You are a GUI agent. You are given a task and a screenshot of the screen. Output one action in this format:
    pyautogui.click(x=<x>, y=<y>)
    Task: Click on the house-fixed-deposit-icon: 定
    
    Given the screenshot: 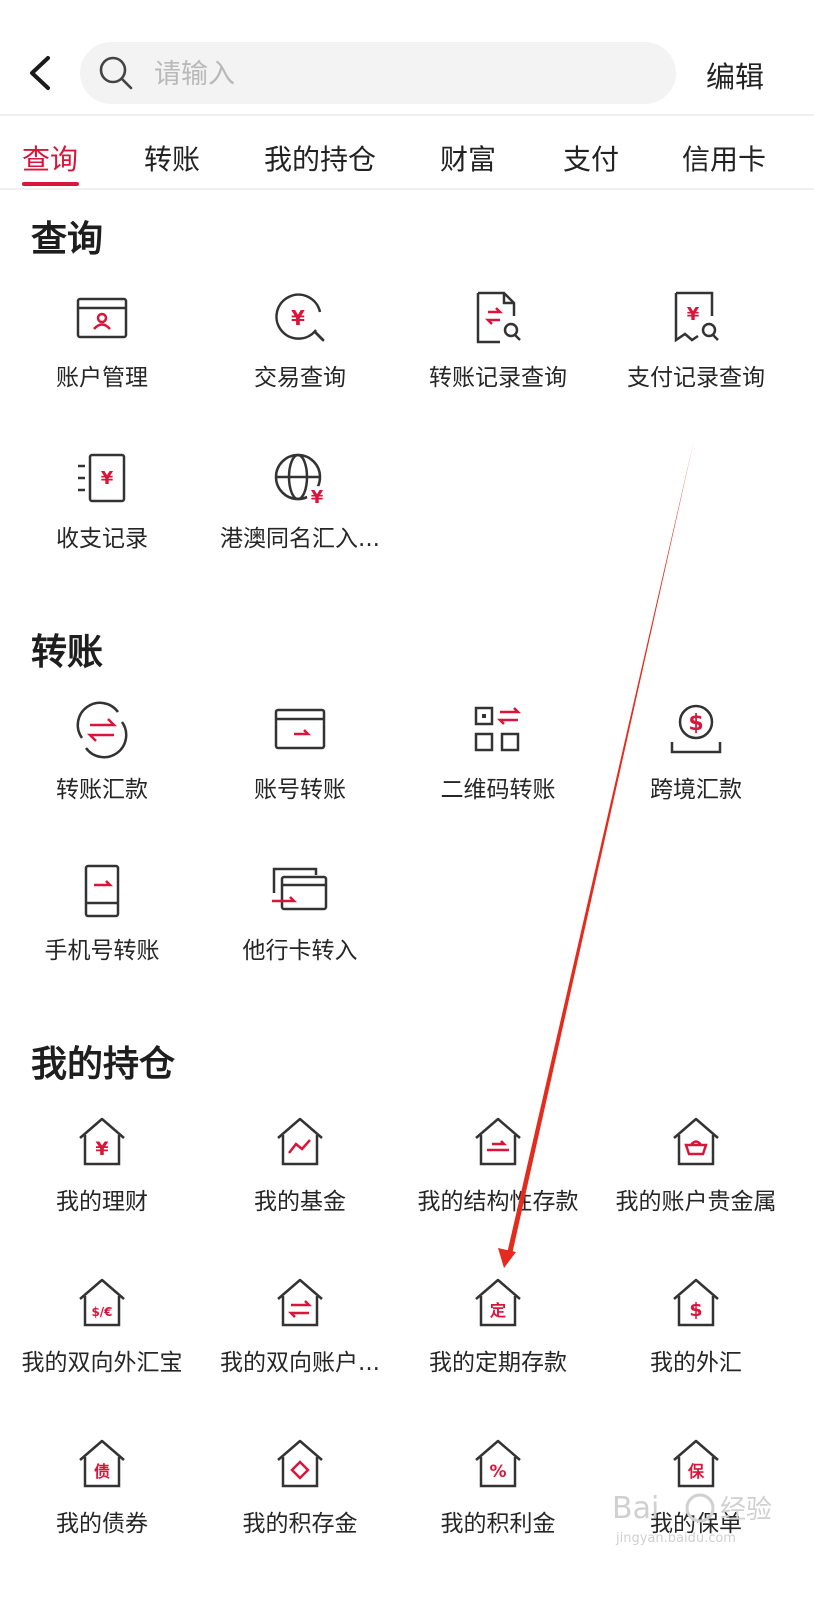 What is the action you would take?
    pyautogui.click(x=498, y=1302)
    